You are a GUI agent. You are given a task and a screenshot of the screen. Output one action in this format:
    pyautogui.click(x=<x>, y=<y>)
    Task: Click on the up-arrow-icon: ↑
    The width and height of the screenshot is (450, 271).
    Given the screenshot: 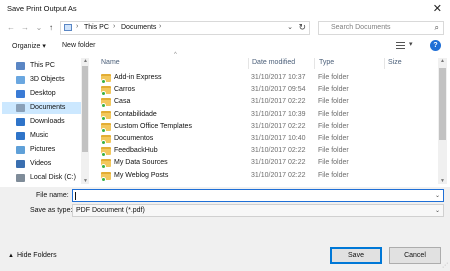 What is the action you would take?
    pyautogui.click(x=51, y=28)
    